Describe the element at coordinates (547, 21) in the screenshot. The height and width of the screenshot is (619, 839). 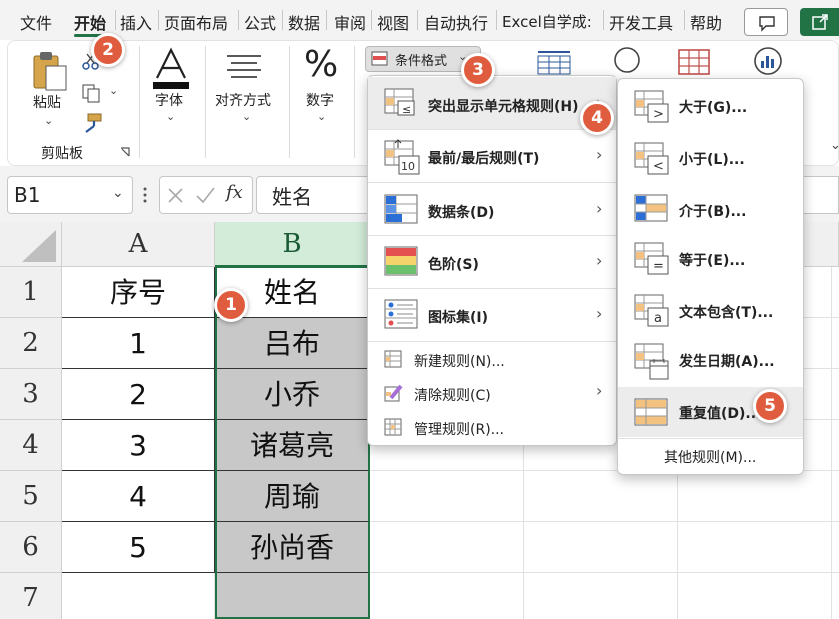
I see `tab-excel-self-study: Excel自学成:` at that location.